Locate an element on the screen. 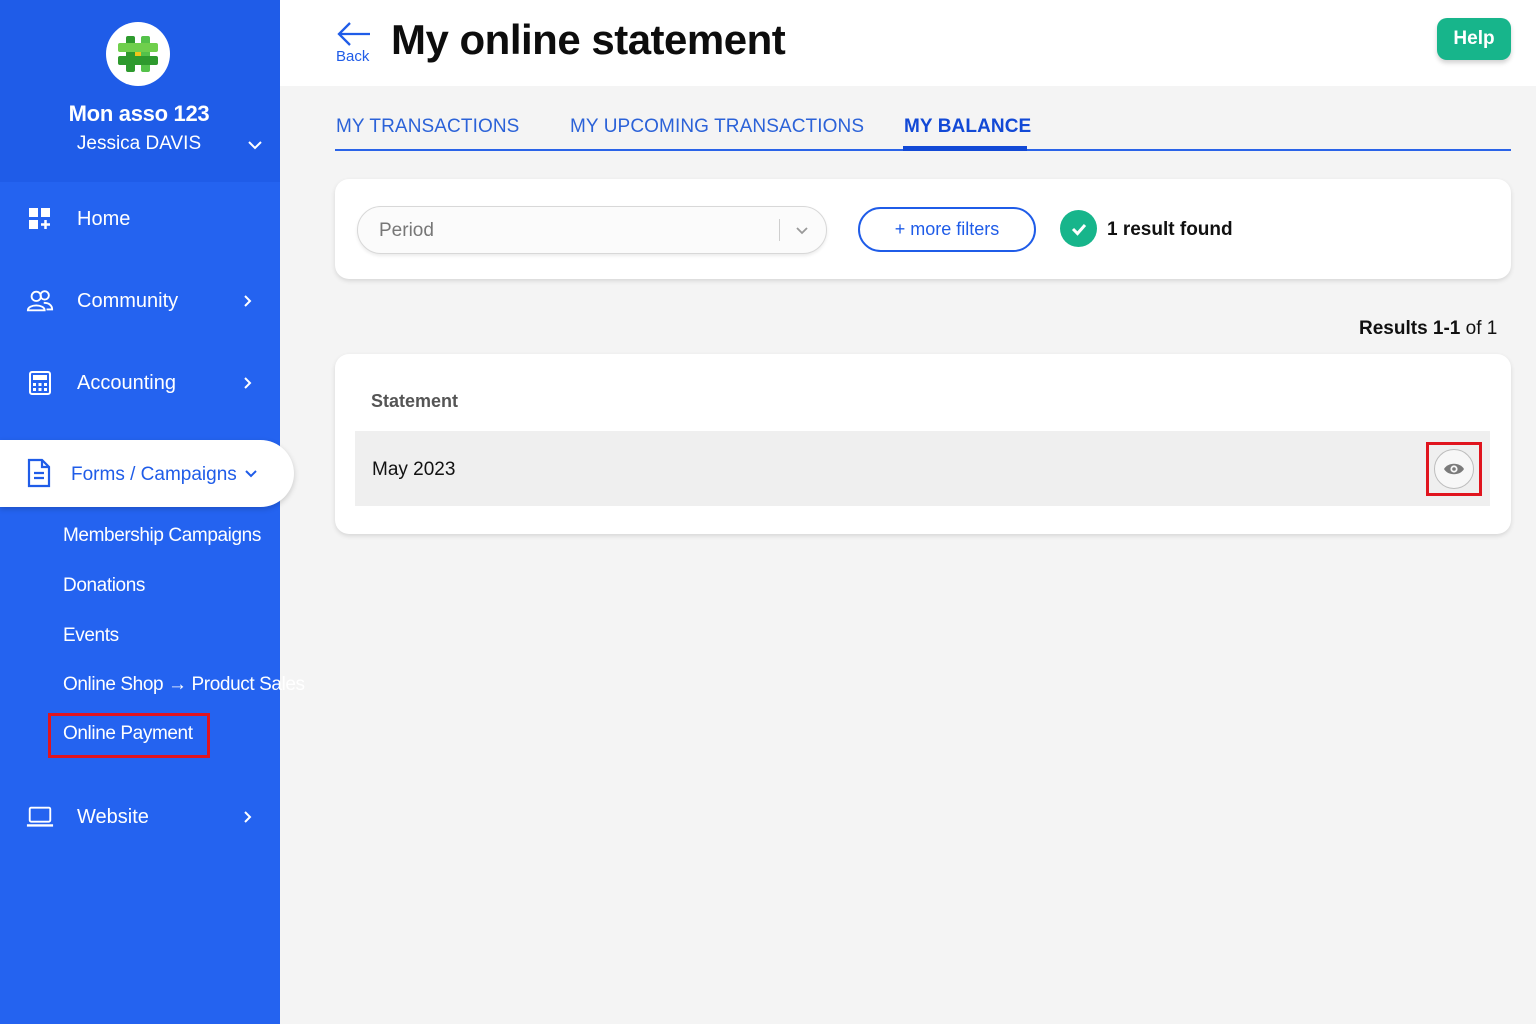 The image size is (1536, 1024). table-row is located at coordinates (922, 468).